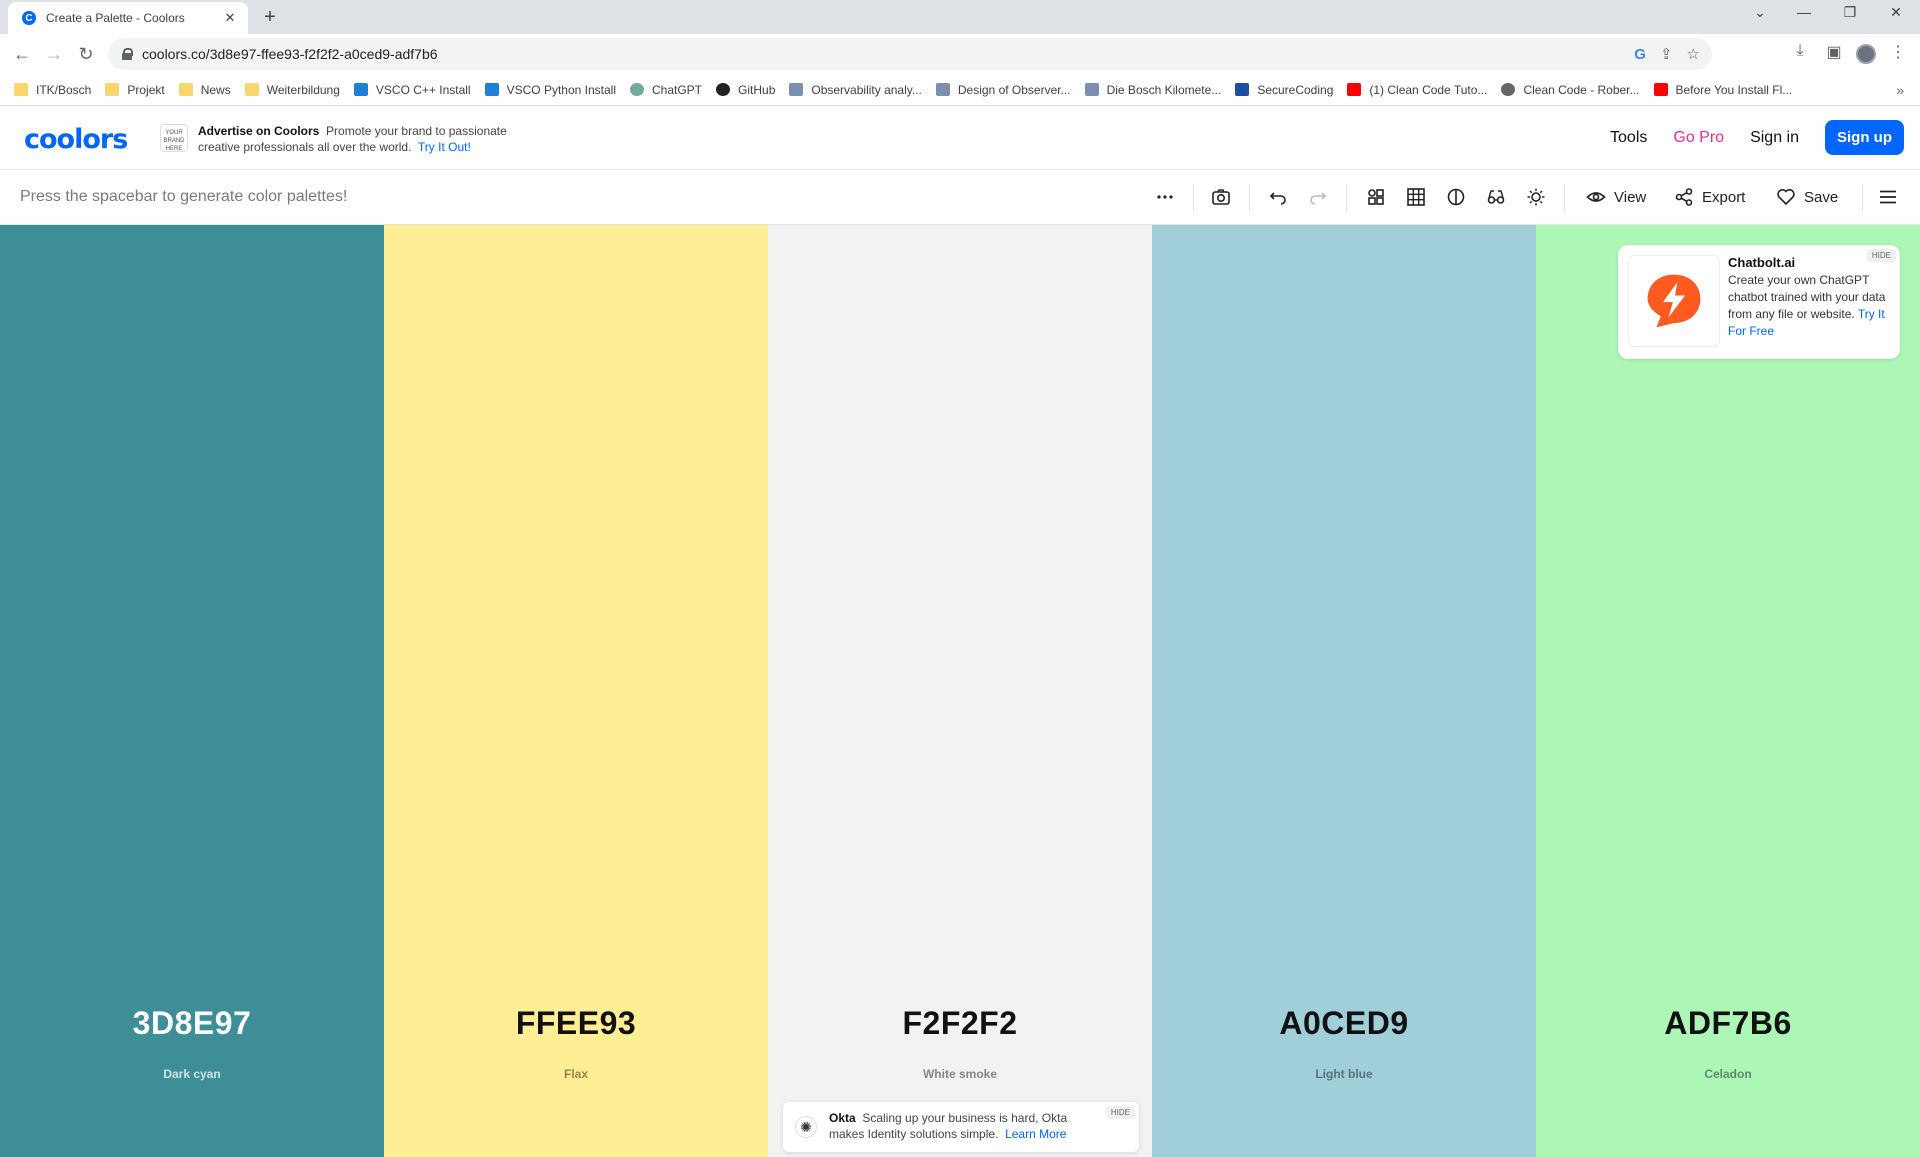 This screenshot has height=1157, width=1920. Describe the element at coordinates (115, 18) in the screenshot. I see `tab-title: Create a Palette - Coolors` at that location.